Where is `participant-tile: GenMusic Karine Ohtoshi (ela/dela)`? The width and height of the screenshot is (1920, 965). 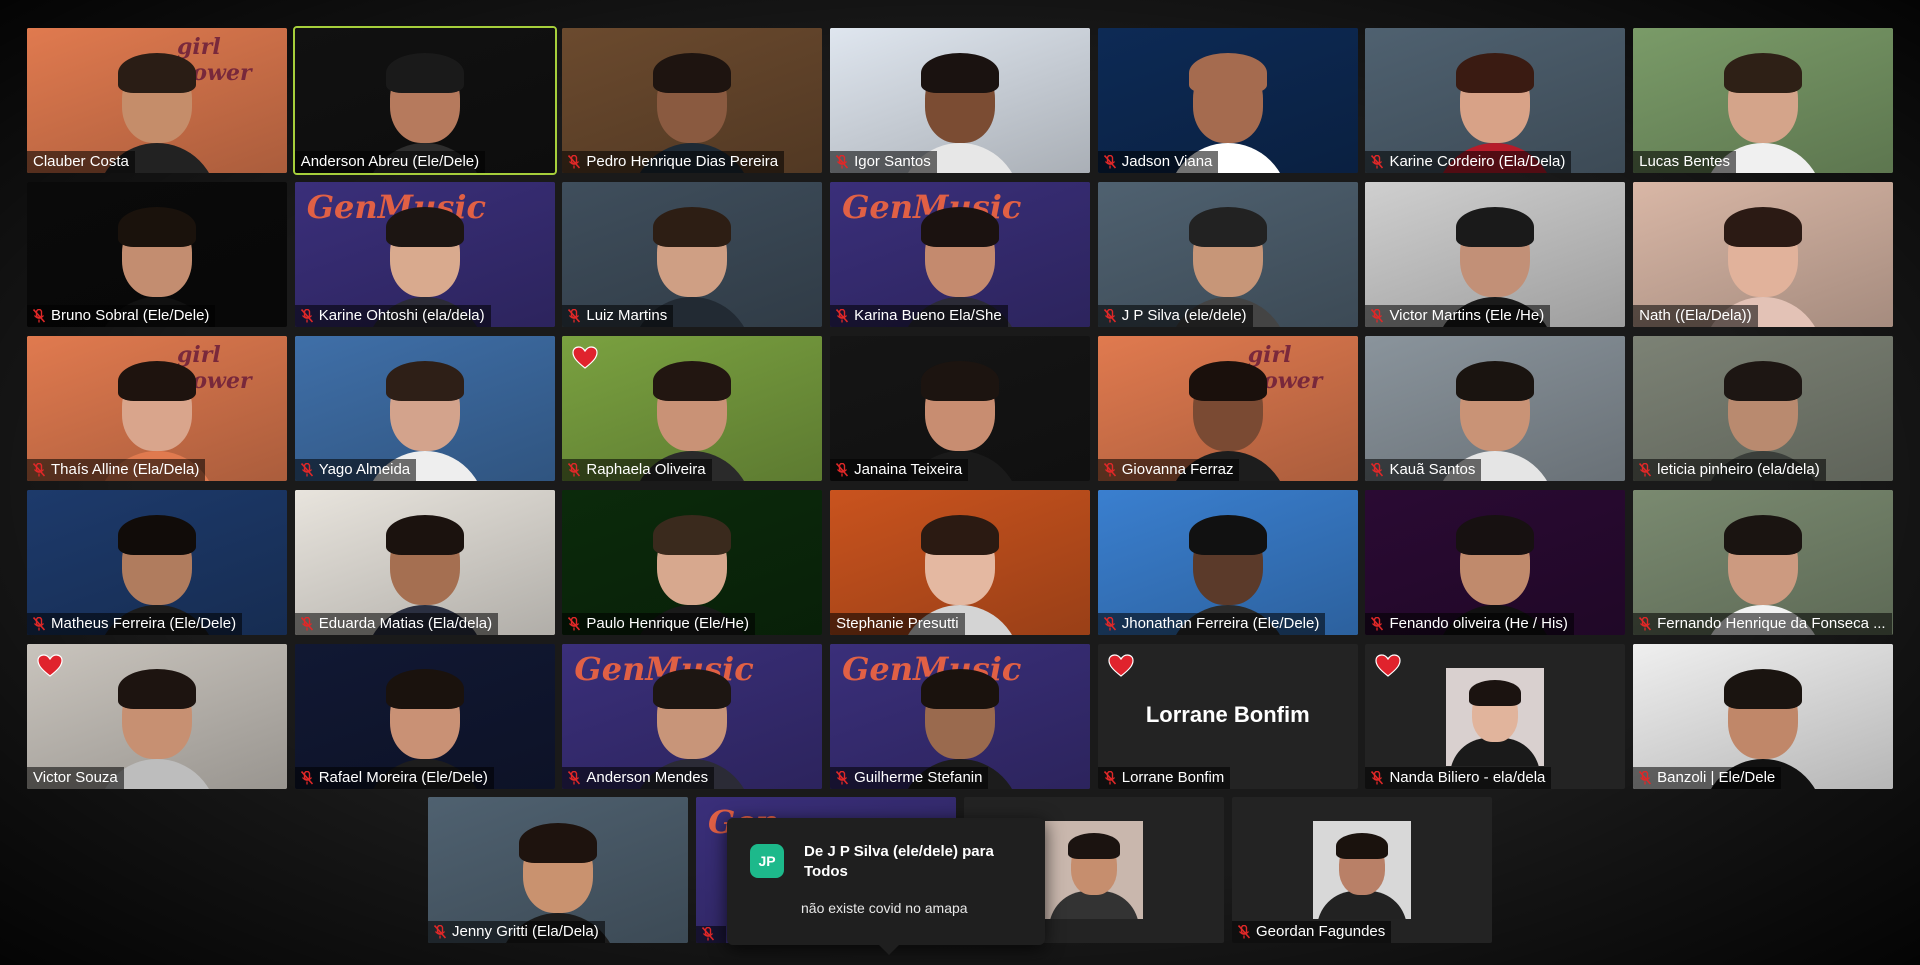
participant-tile: GenMusic Karine Ohtoshi (ela/dela) is located at coordinates (424, 254).